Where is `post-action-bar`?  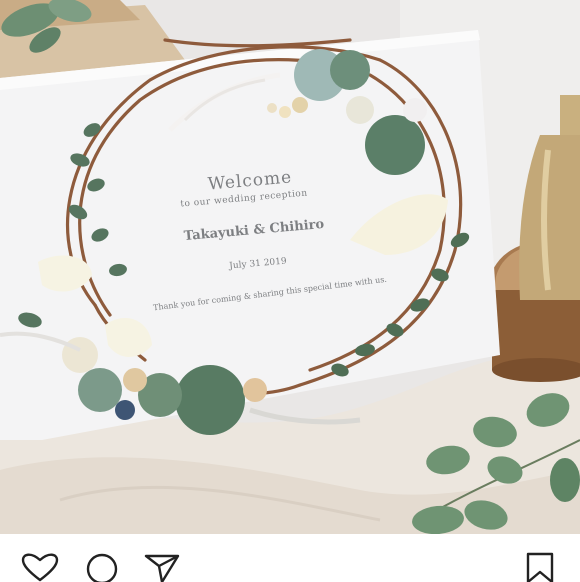 post-action-bar is located at coordinates (290, 558).